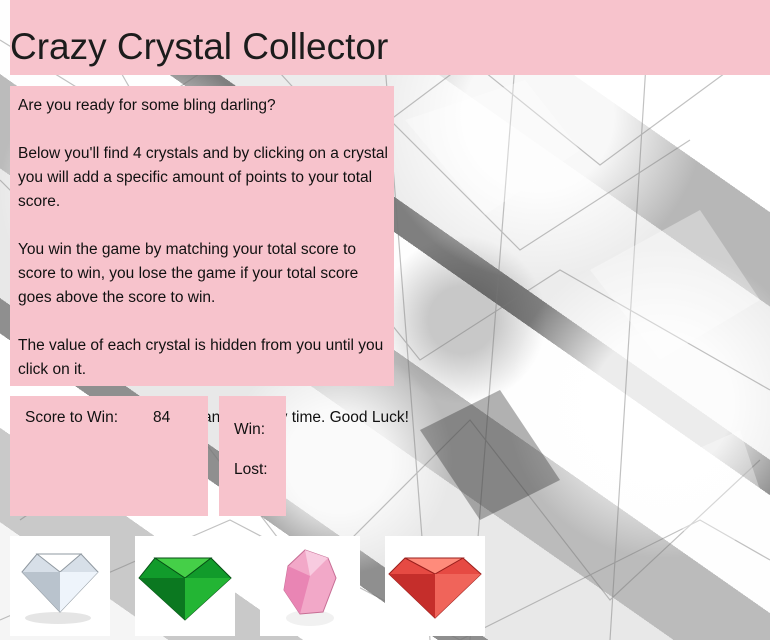  Describe the element at coordinates (72, 417) in the screenshot. I see `score-to-win-label: Score to Win:` at that location.